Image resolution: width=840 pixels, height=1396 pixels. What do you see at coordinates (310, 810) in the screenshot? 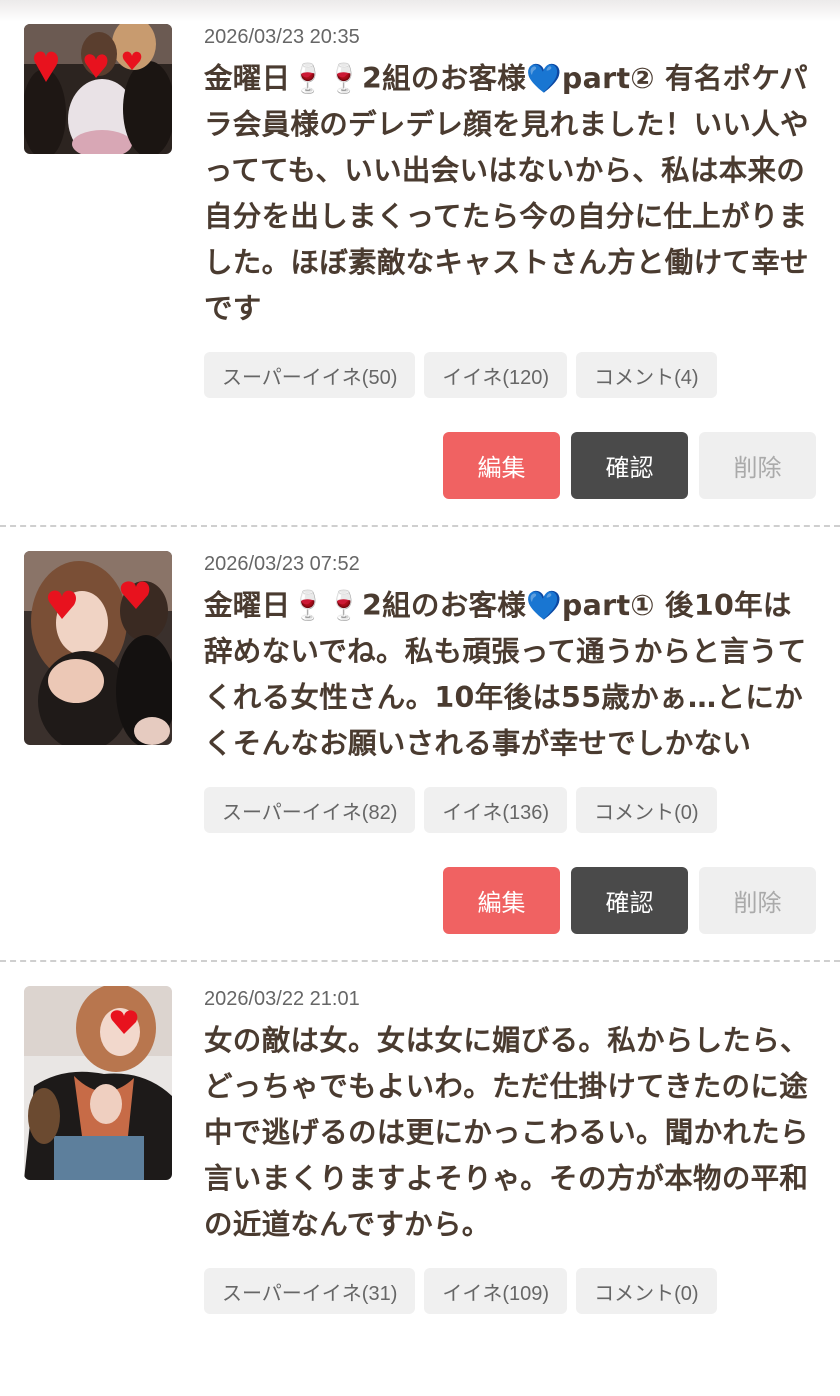
I see `superlike-button: スーパーイイネ(82)` at bounding box center [310, 810].